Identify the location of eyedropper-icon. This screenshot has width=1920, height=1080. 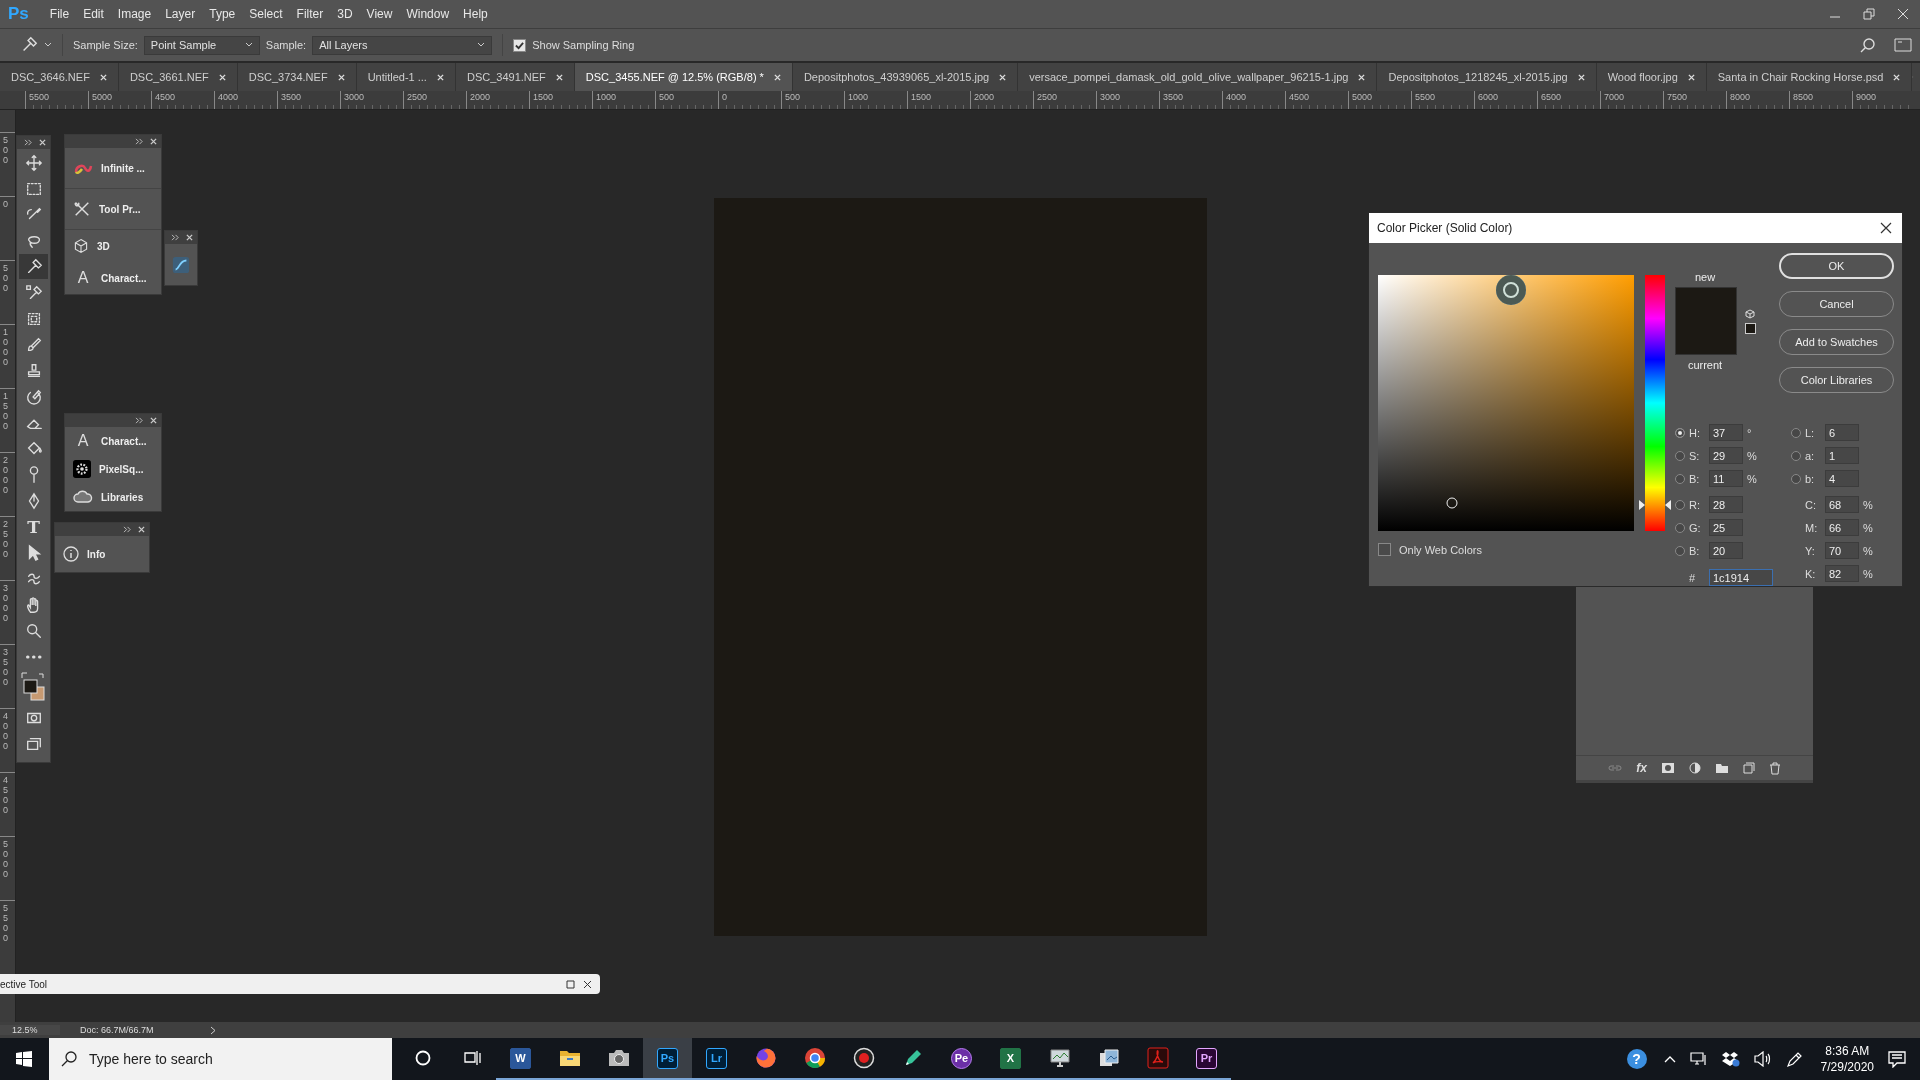
(29, 45).